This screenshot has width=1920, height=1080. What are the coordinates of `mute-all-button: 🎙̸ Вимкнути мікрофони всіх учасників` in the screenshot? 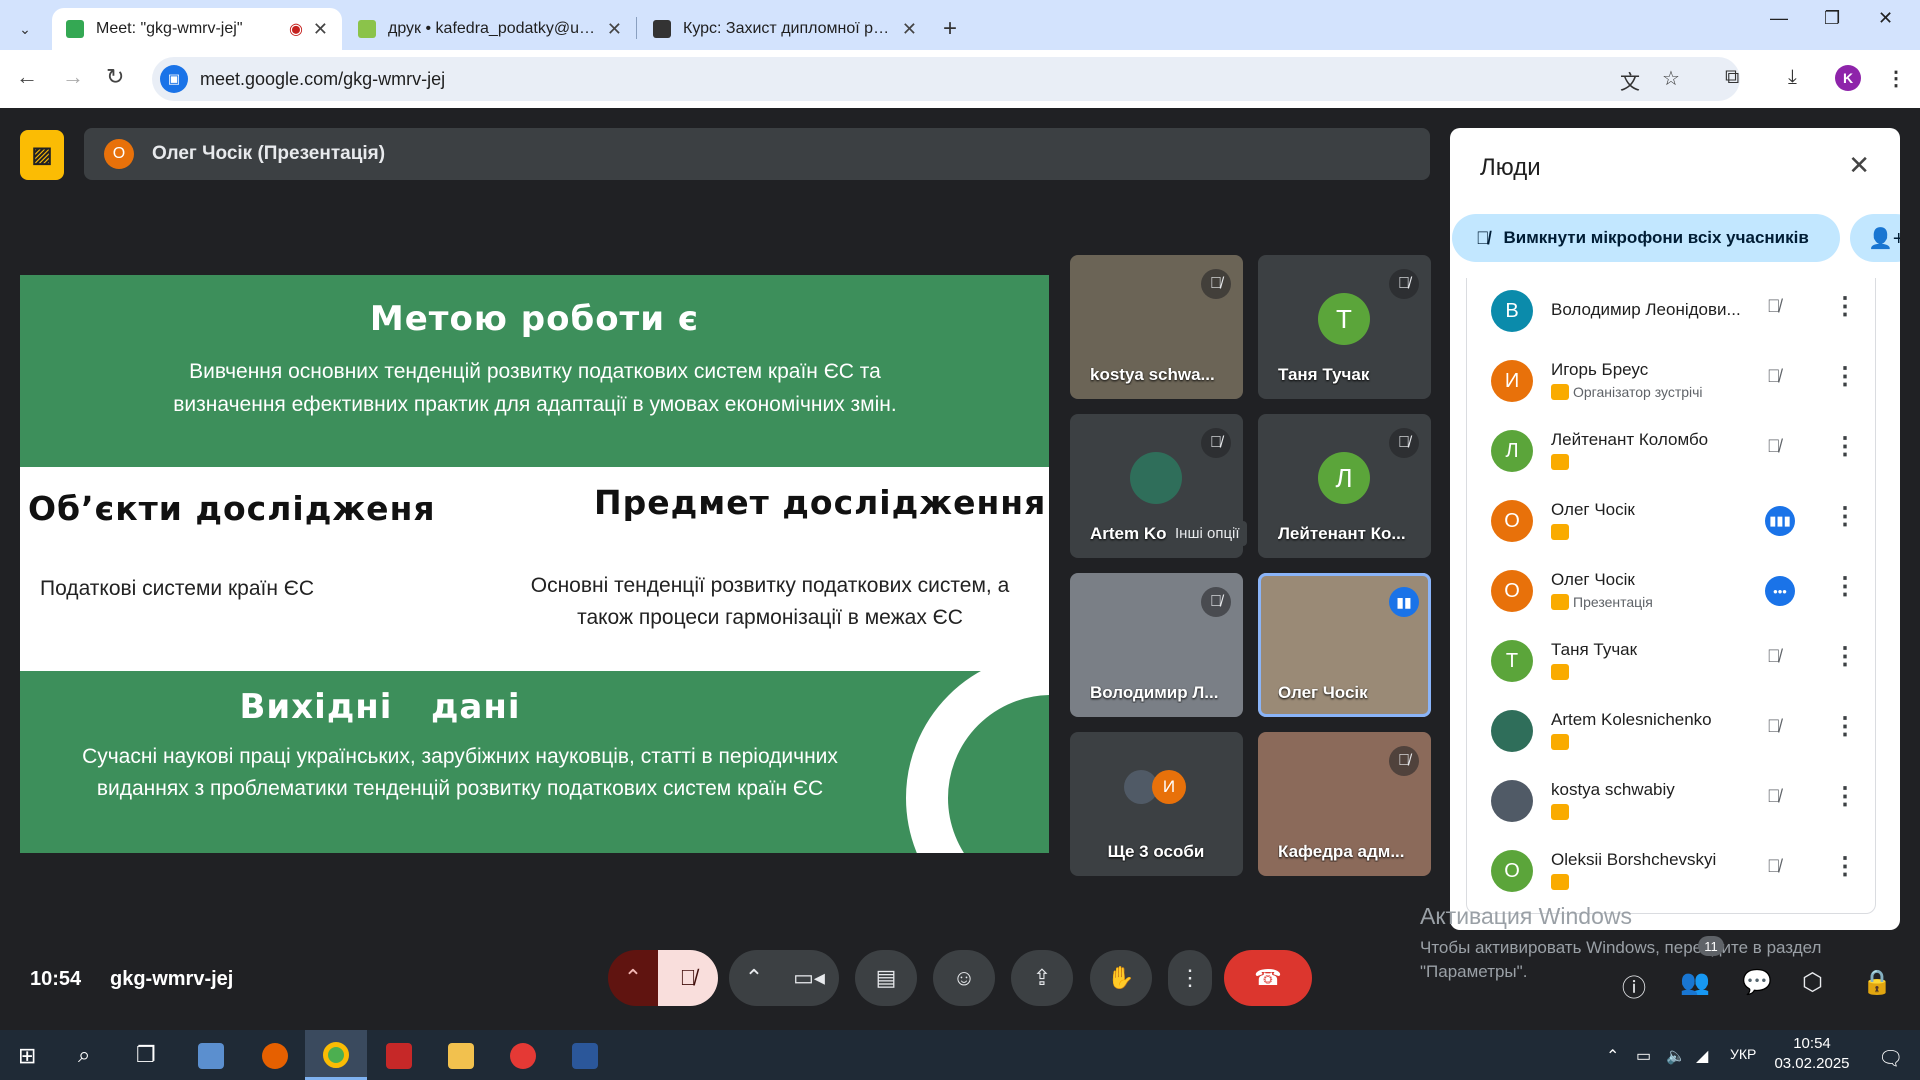 It's located at (1646, 238).